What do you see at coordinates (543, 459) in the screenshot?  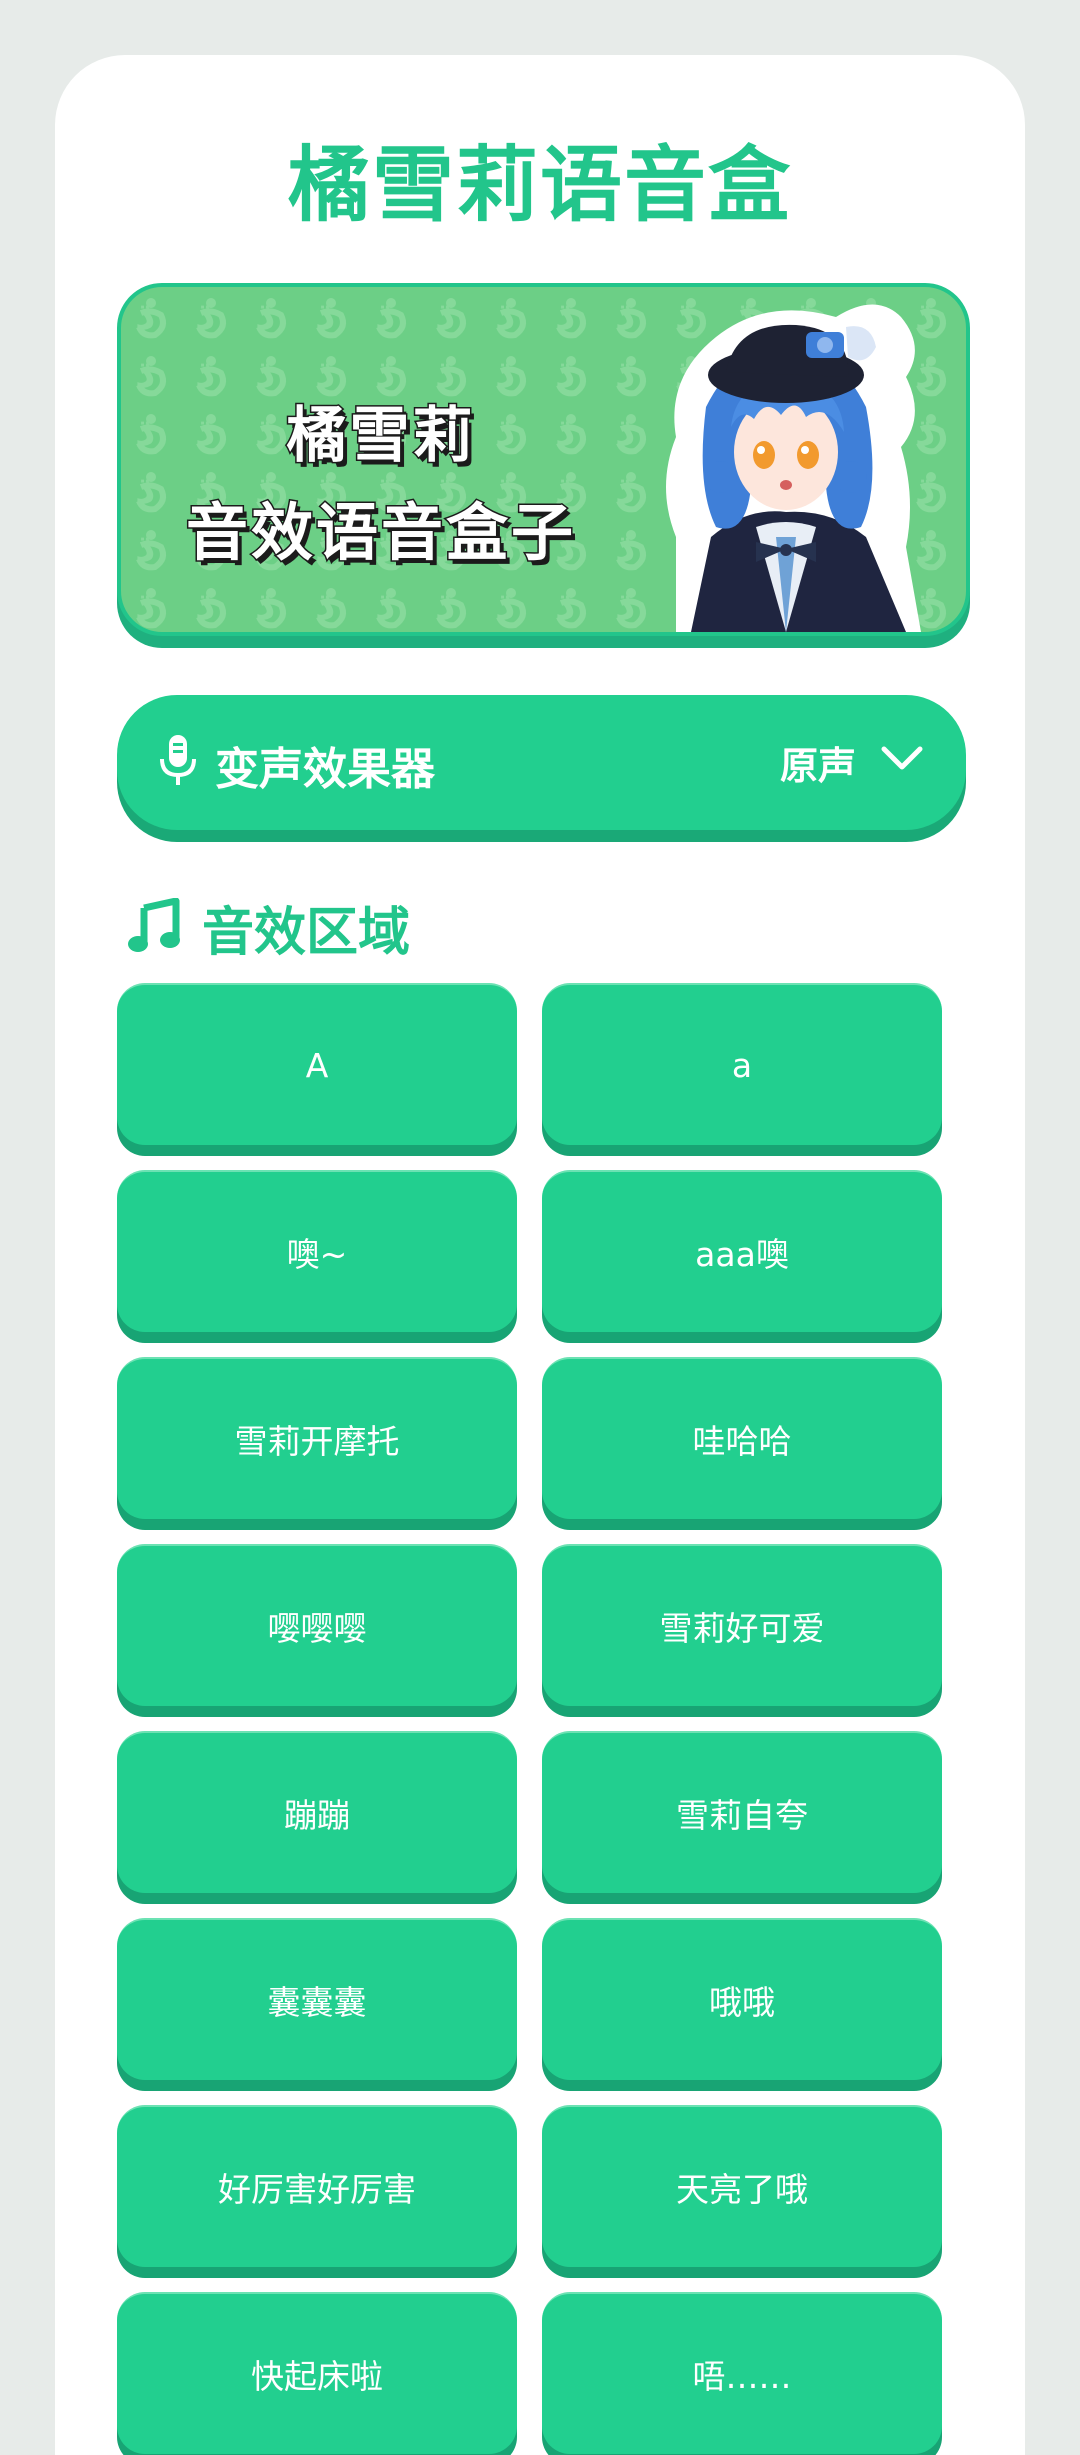 I see `banner: ڌ 橘雪莉 音效语音盒子` at bounding box center [543, 459].